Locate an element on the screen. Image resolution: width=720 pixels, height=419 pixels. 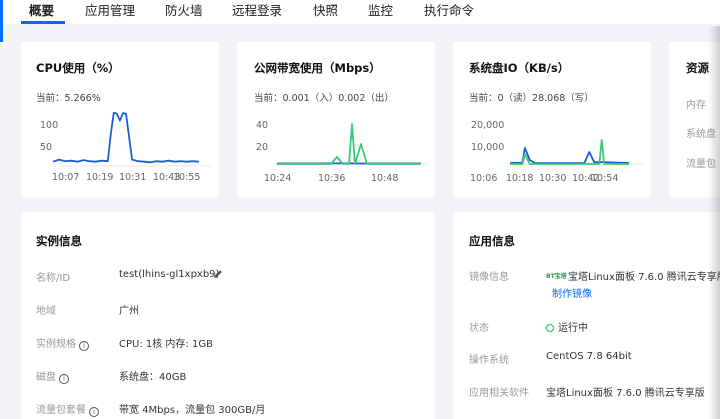
name-id-label: 名称/ID is located at coordinates (53, 278).